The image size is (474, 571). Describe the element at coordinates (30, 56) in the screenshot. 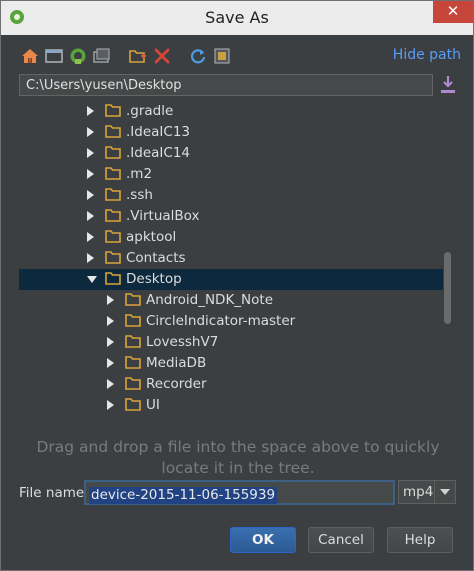

I see `home-icon` at that location.